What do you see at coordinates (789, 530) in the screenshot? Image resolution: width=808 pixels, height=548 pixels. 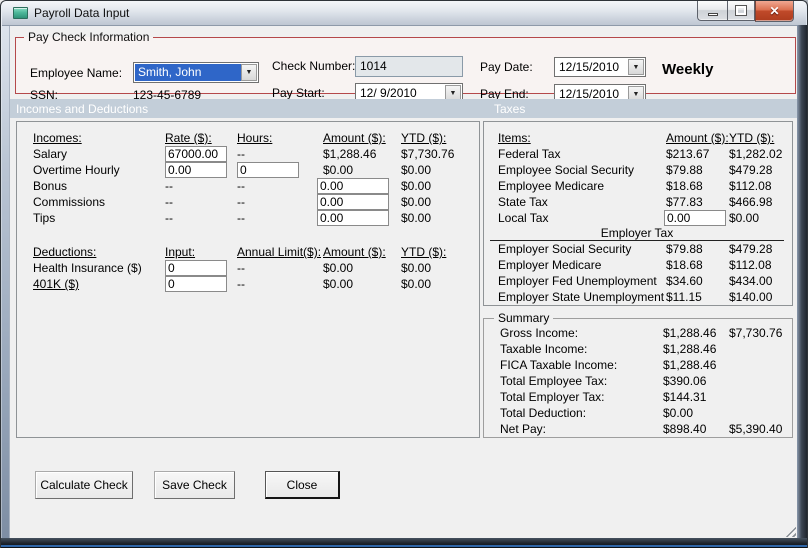 I see `resize-grip` at bounding box center [789, 530].